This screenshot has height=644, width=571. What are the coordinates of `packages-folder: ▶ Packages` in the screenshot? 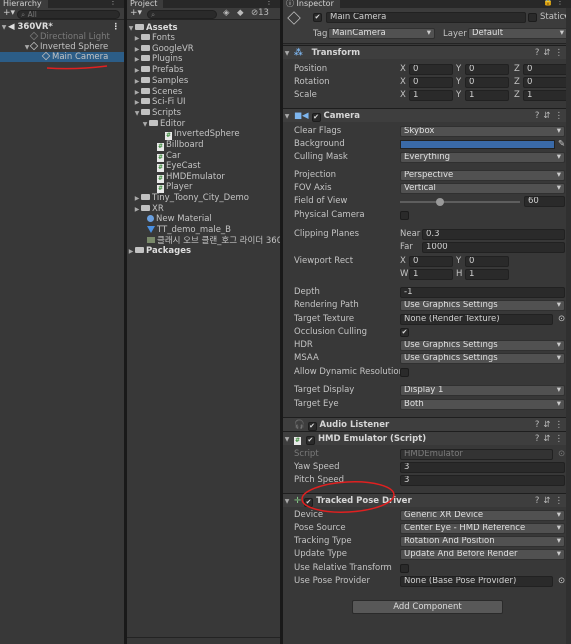 It's located at (203, 251).